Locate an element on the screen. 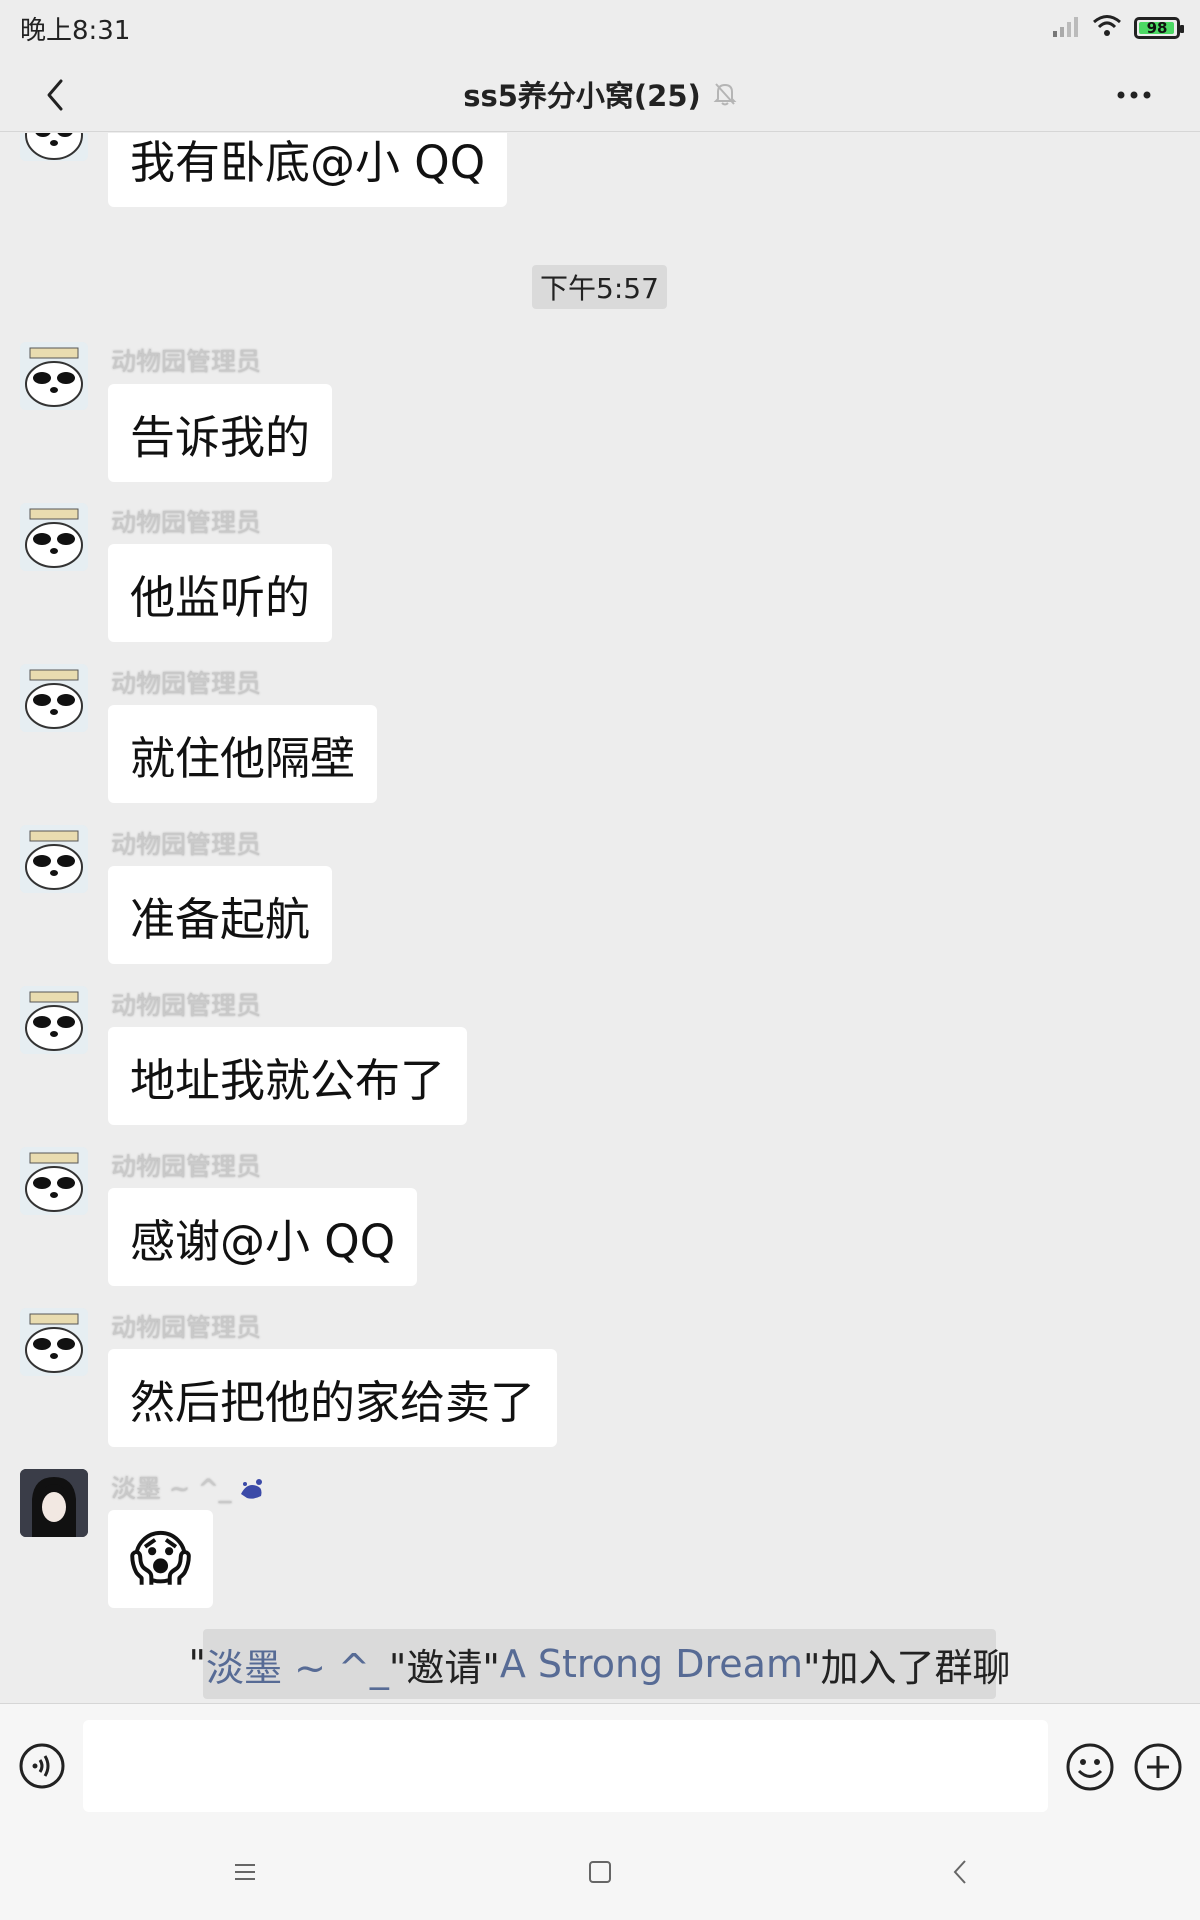  bell-off-icon is located at coordinates (725, 93).